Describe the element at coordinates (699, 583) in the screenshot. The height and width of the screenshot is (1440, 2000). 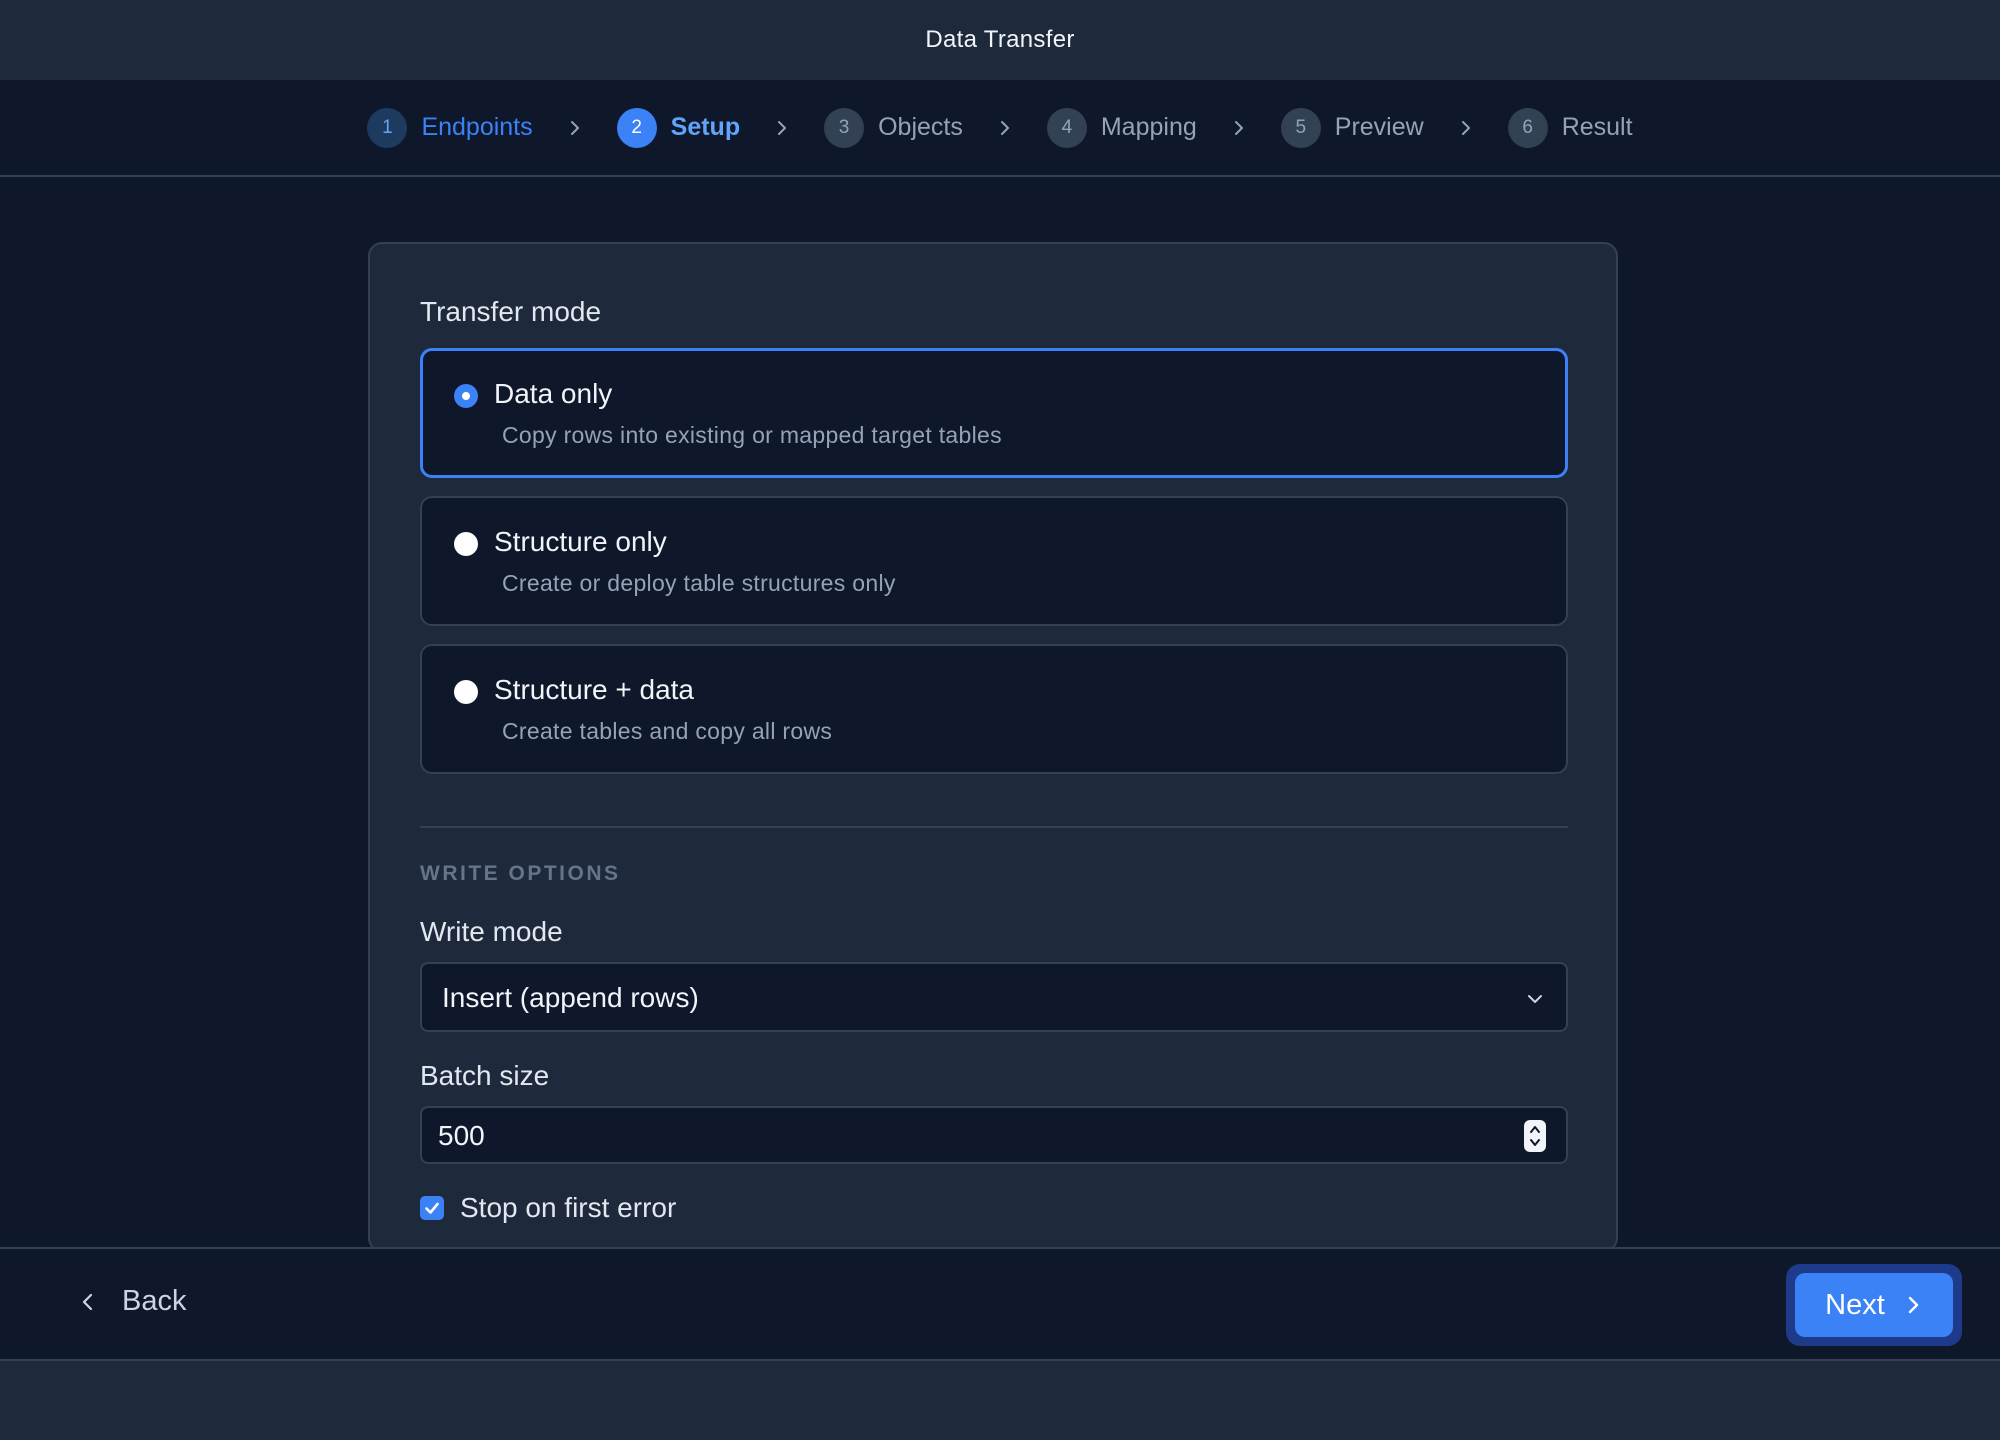
I see `option-description: Create or deploy table structures only` at that location.